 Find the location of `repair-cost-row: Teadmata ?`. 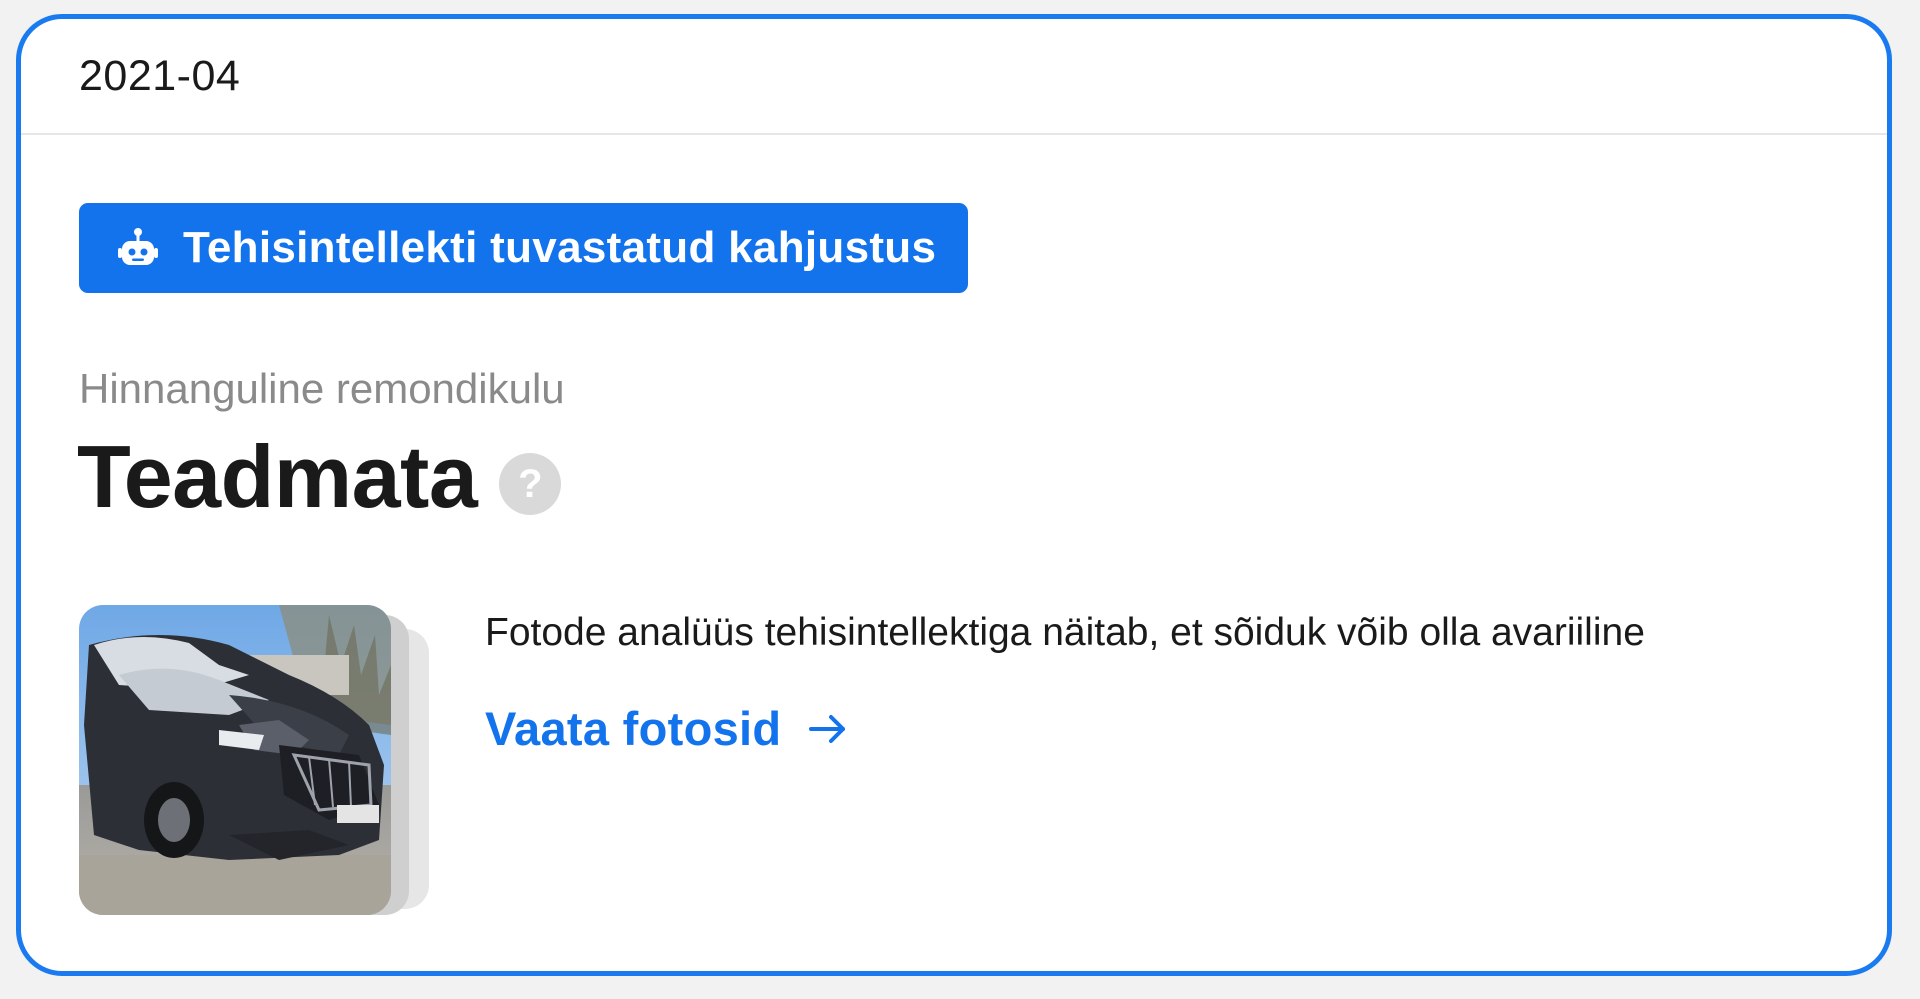

repair-cost-row: Teadmata ? is located at coordinates (319, 476).